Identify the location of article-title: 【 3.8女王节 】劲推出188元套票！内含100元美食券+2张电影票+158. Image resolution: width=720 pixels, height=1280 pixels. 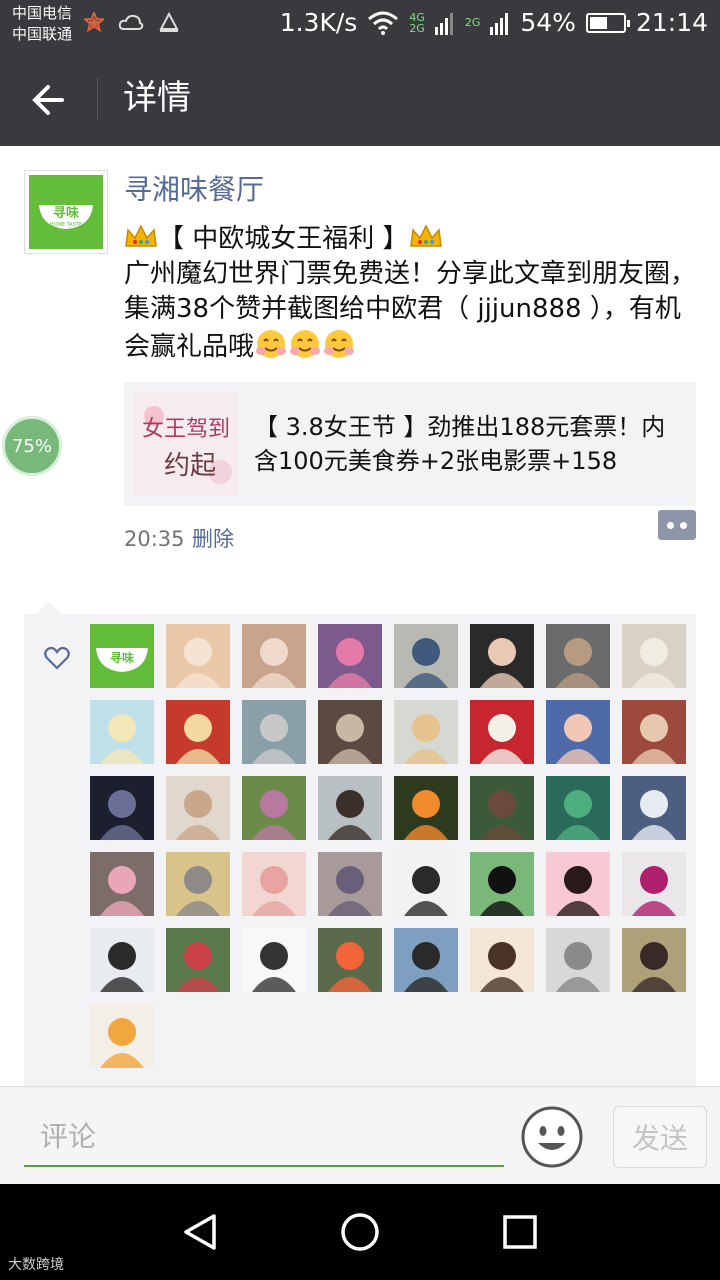
(460, 444).